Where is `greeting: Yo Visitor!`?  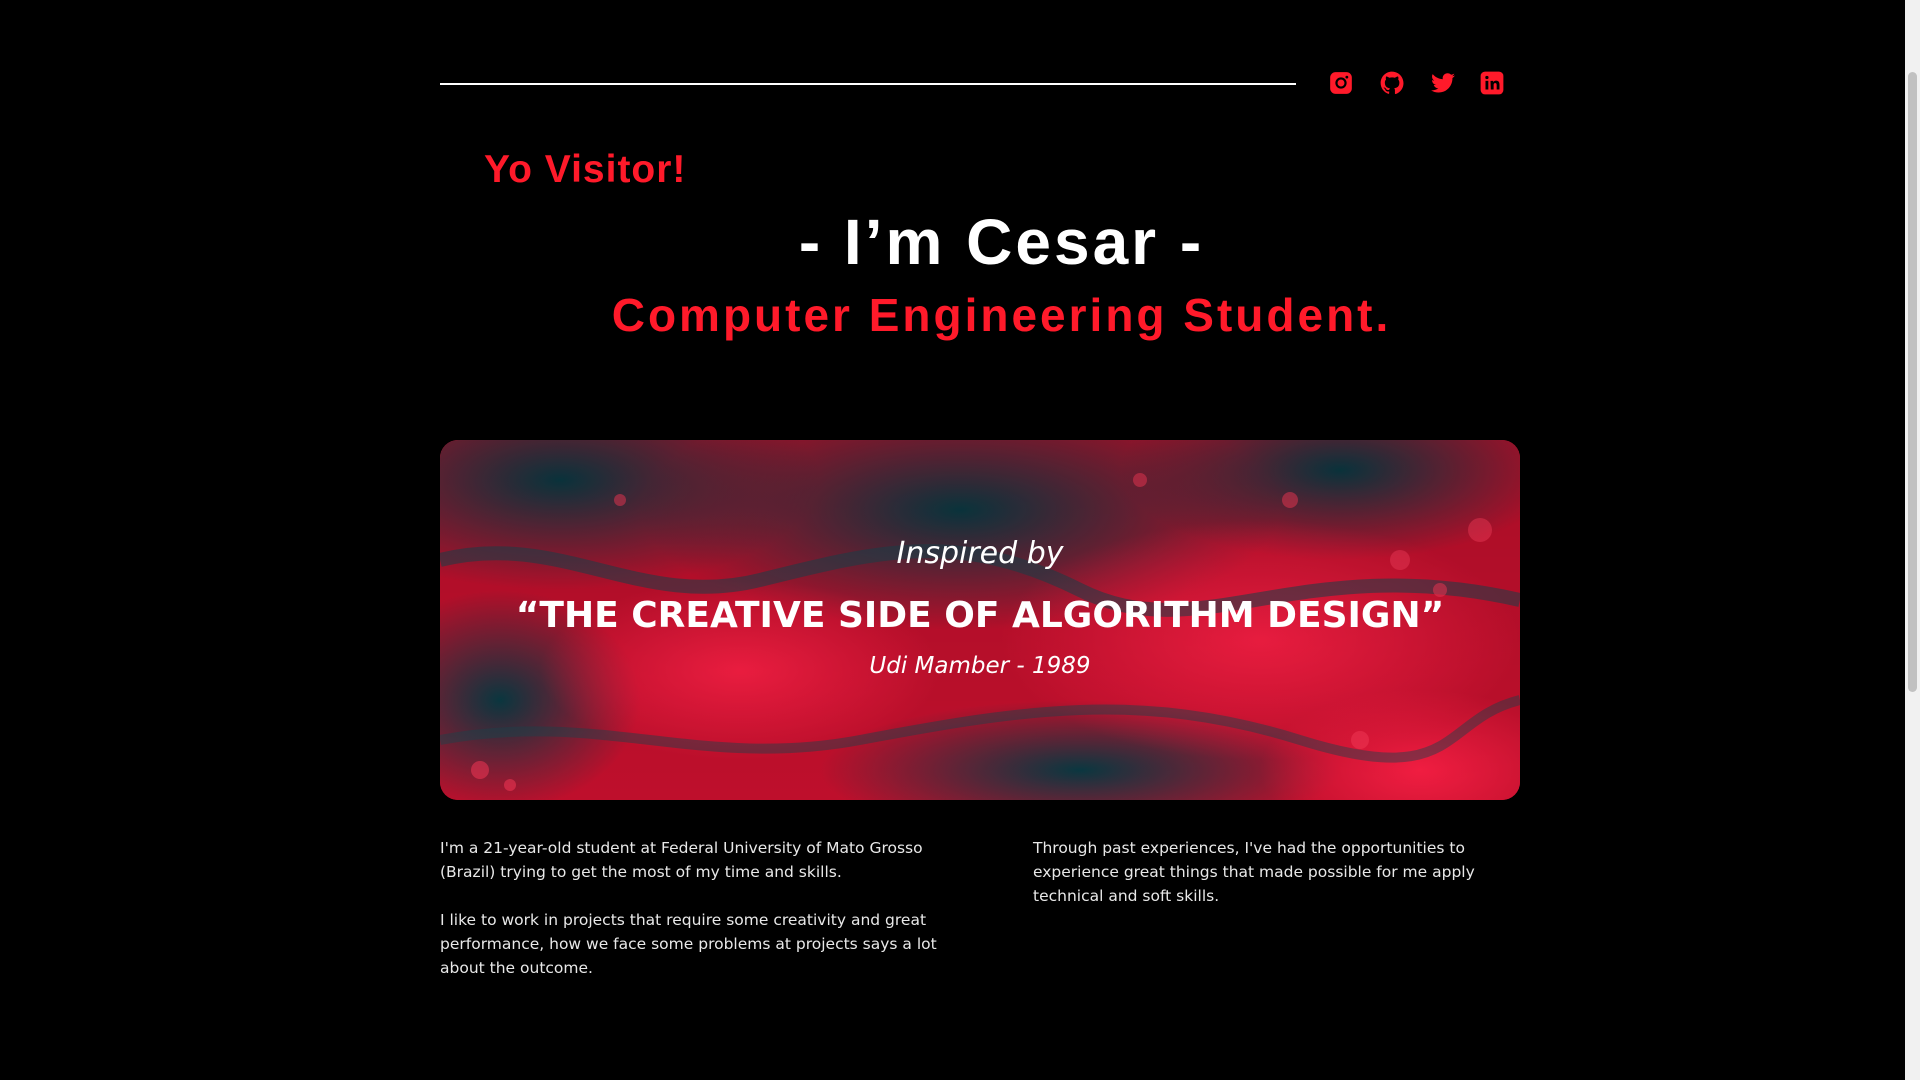
greeting: Yo Visitor! is located at coordinates (585, 169).